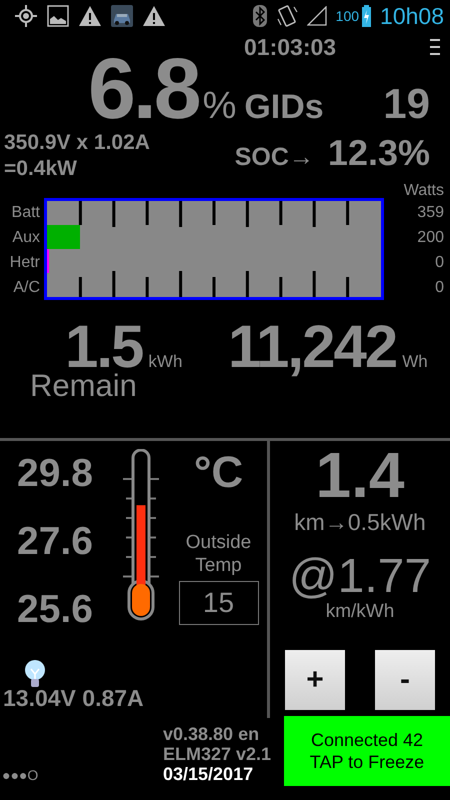 This screenshot has width=450, height=800. I want to click on image-icon, so click(58, 16).